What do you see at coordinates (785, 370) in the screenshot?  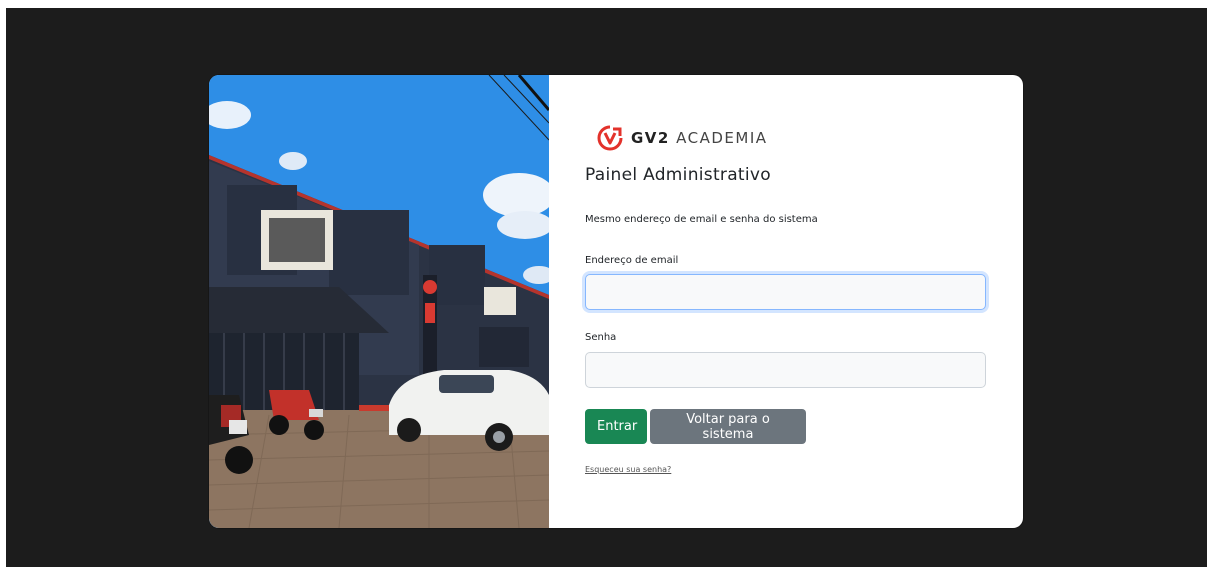 I see `password-field` at bounding box center [785, 370].